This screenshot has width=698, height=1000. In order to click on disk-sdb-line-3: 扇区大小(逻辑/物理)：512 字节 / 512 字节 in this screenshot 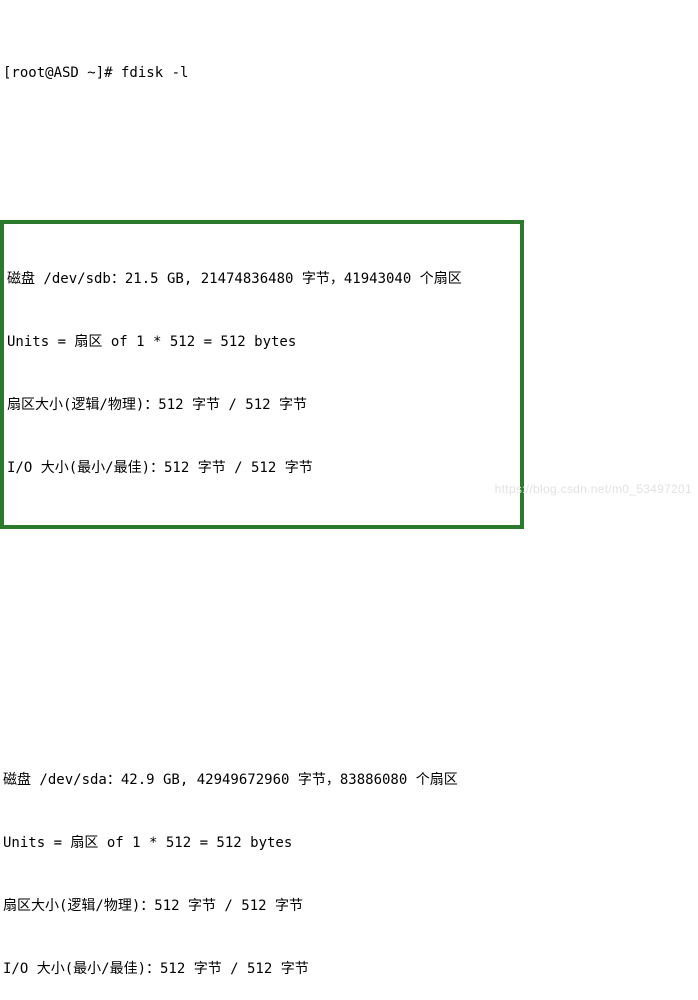, I will do `click(157, 405)`.